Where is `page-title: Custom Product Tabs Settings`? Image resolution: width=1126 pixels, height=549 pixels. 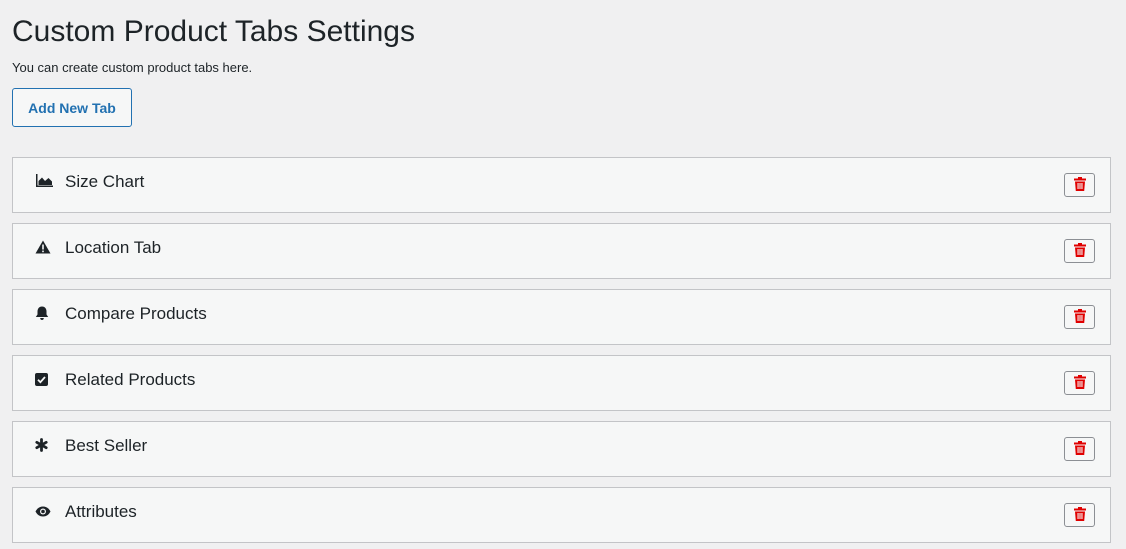 page-title: Custom Product Tabs Settings is located at coordinates (213, 31).